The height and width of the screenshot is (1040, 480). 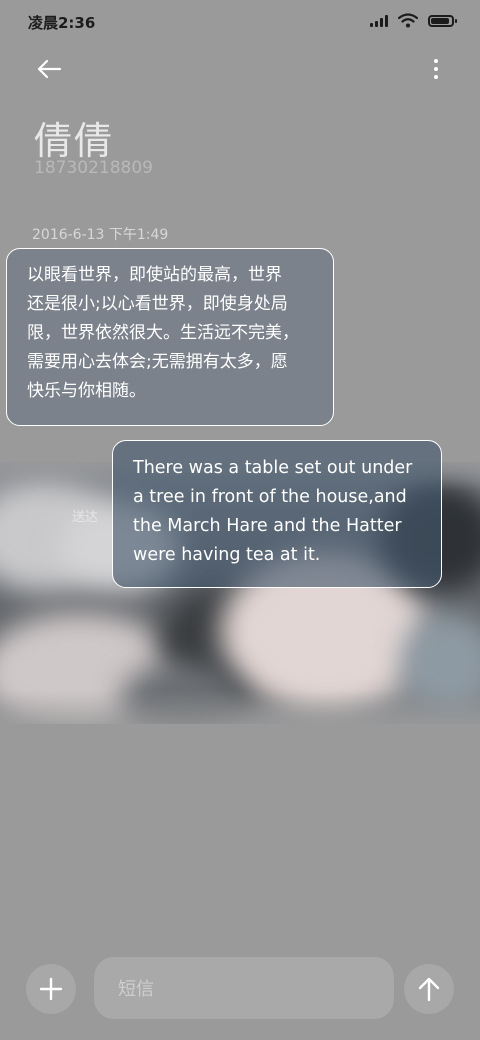 I want to click on back-arrow-icon, so click(x=49, y=69).